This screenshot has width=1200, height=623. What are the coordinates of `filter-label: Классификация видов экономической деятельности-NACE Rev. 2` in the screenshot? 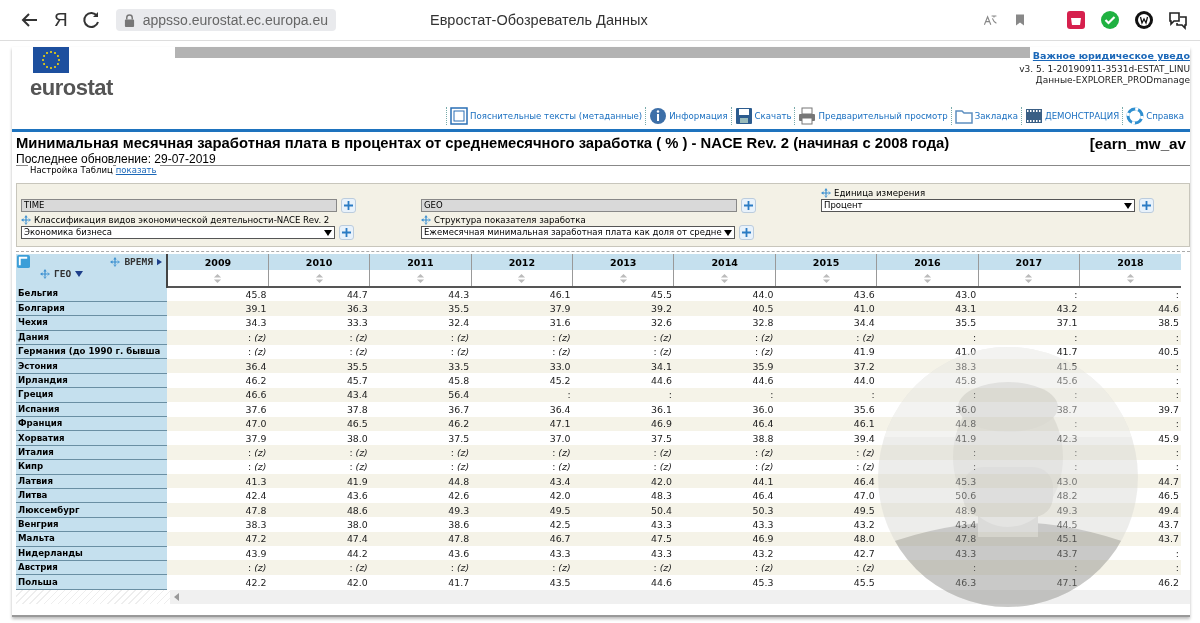 It's located at (182, 220).